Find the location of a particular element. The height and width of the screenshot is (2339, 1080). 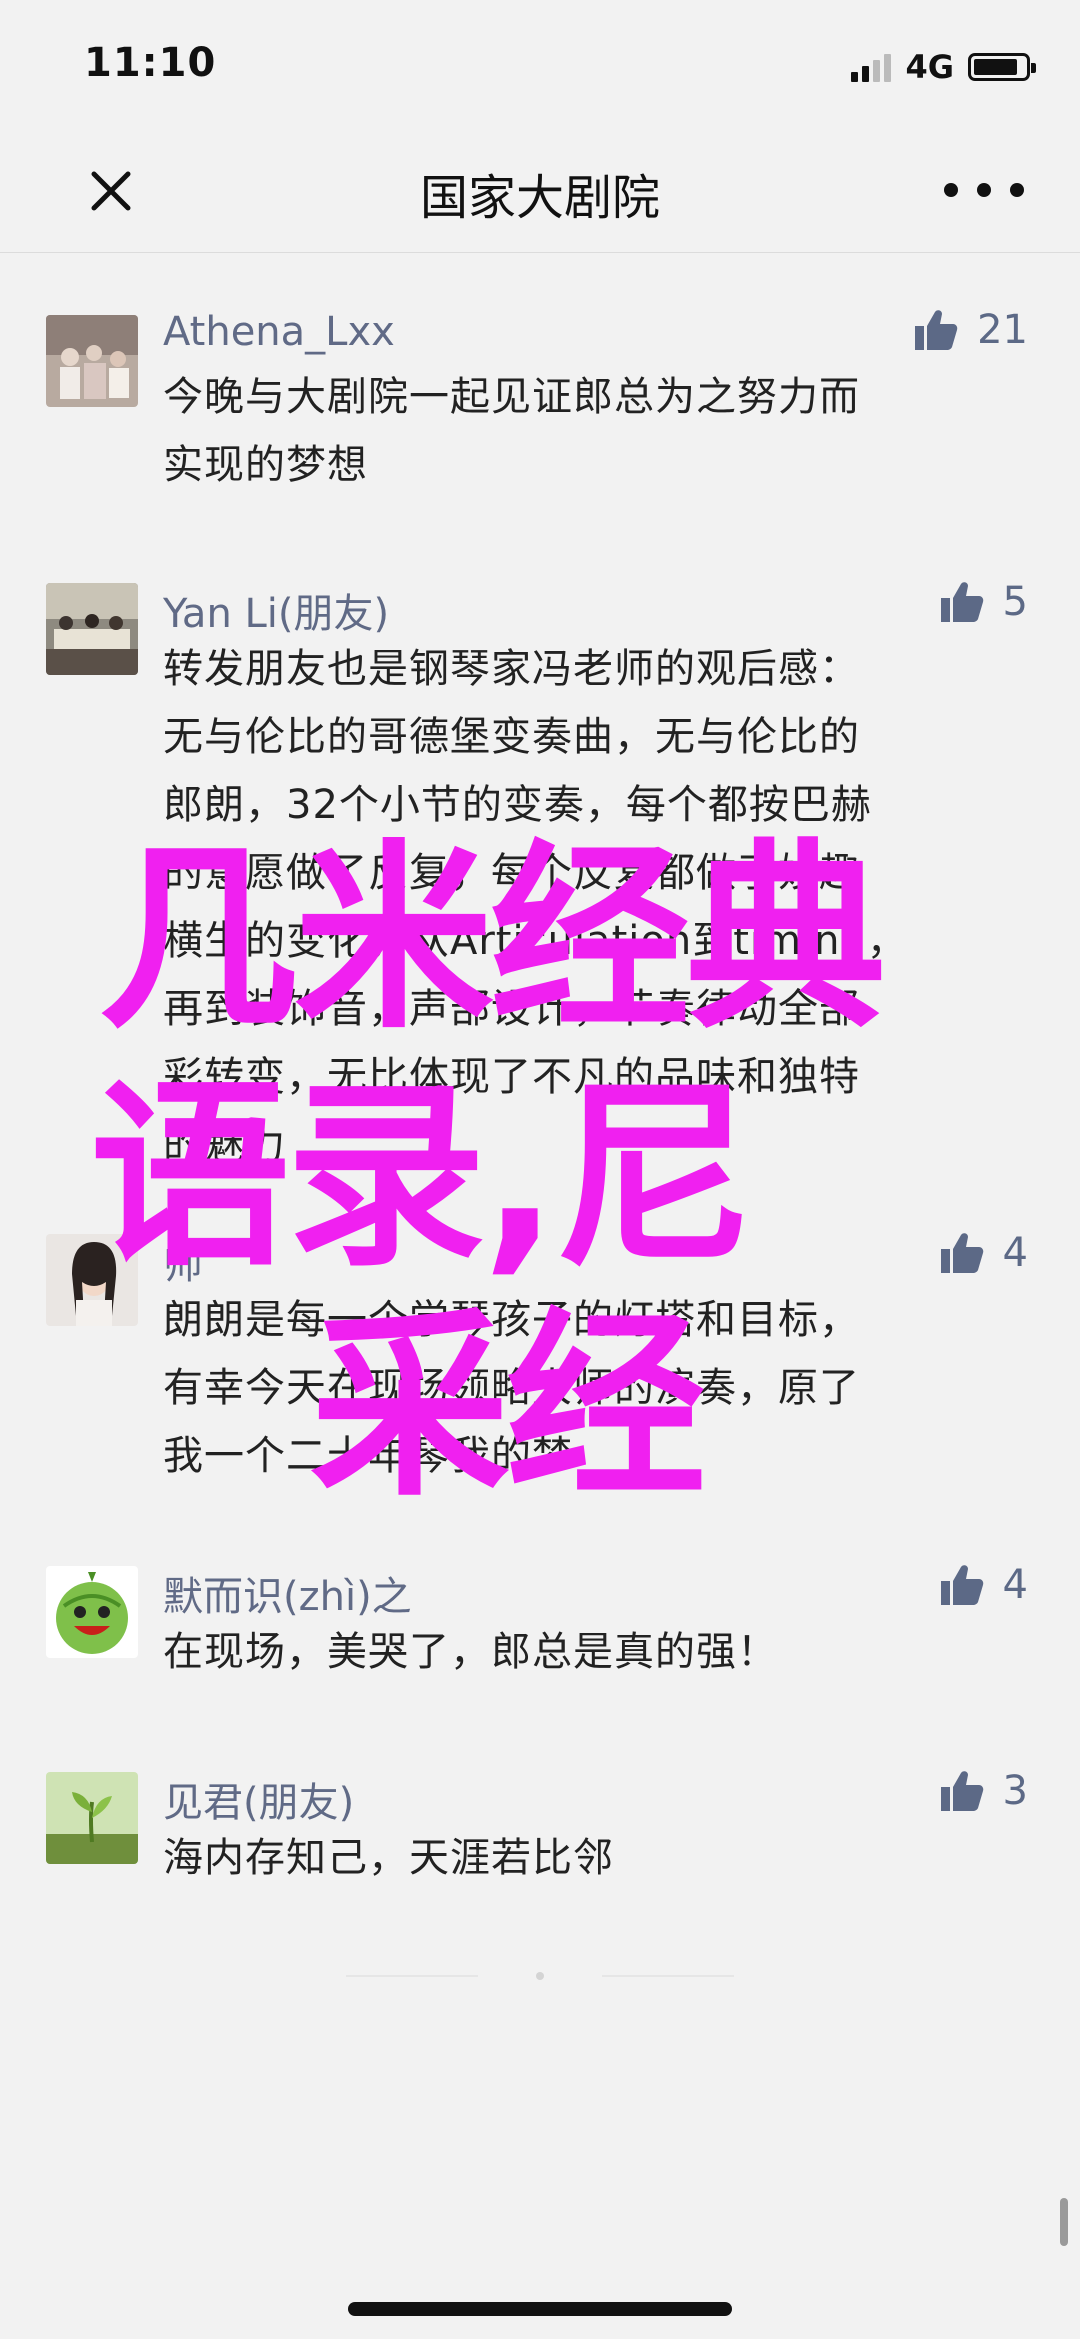

scrollbar is located at coordinates (1064, 2222).